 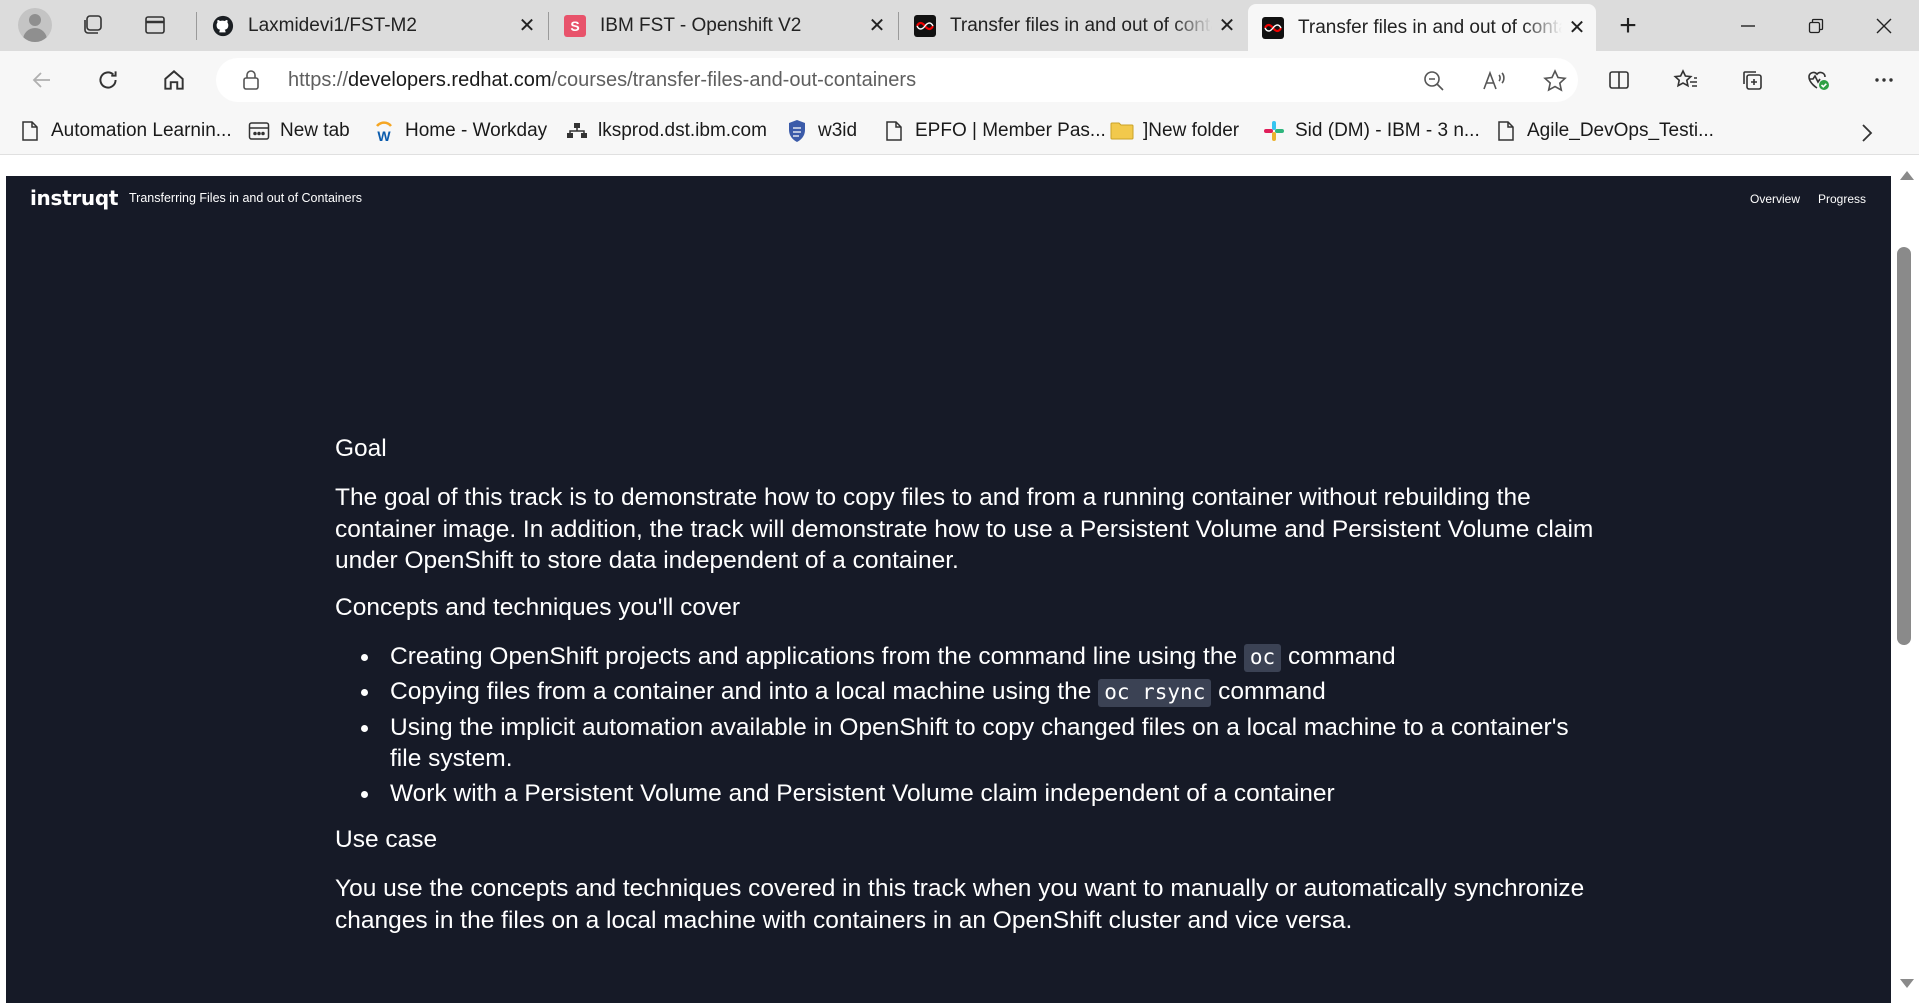 What do you see at coordinates (1884, 80) in the screenshot?
I see `more-menu-icon` at bounding box center [1884, 80].